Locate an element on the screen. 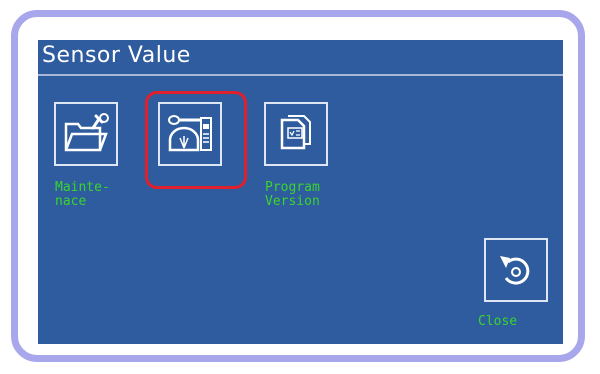  meter-sensor-icon is located at coordinates (190, 133).